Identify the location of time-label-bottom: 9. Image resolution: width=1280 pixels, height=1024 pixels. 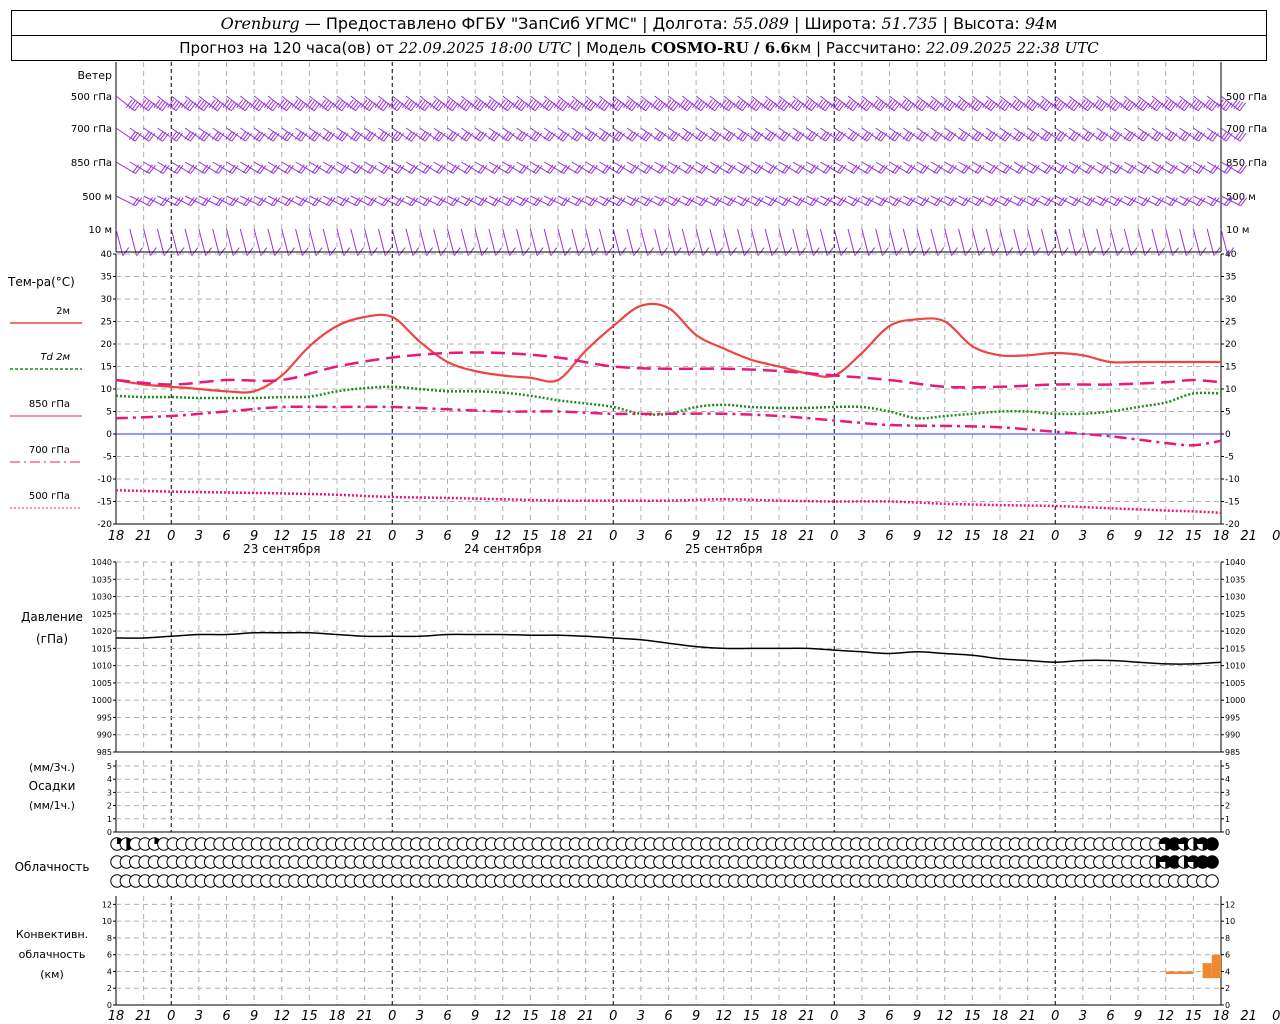
(696, 1016).